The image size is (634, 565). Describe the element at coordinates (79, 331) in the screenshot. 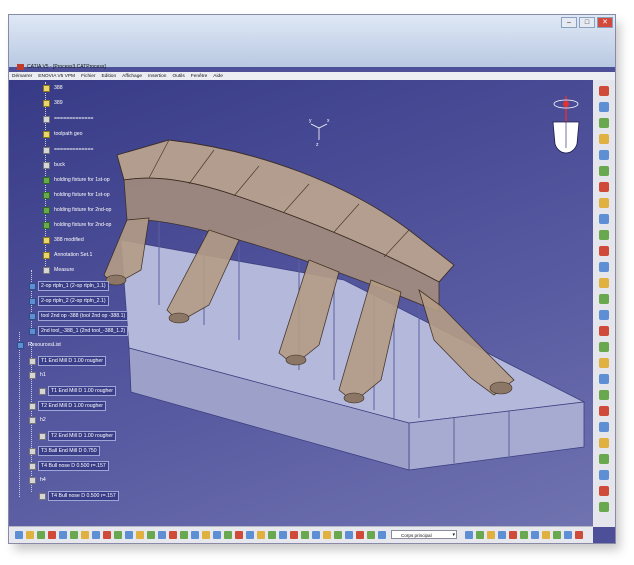

I see `tree-node-product: 2nd tool_-388_1 (2nd tool_-388_1.2)` at that location.